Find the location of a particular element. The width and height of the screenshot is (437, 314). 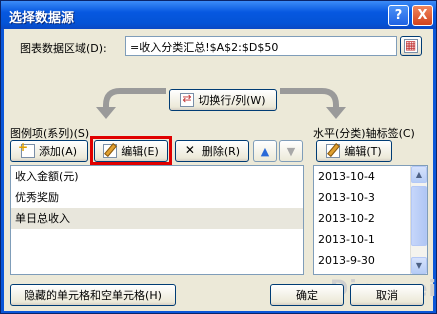

add-series-button: 添加(A) is located at coordinates (49, 151).